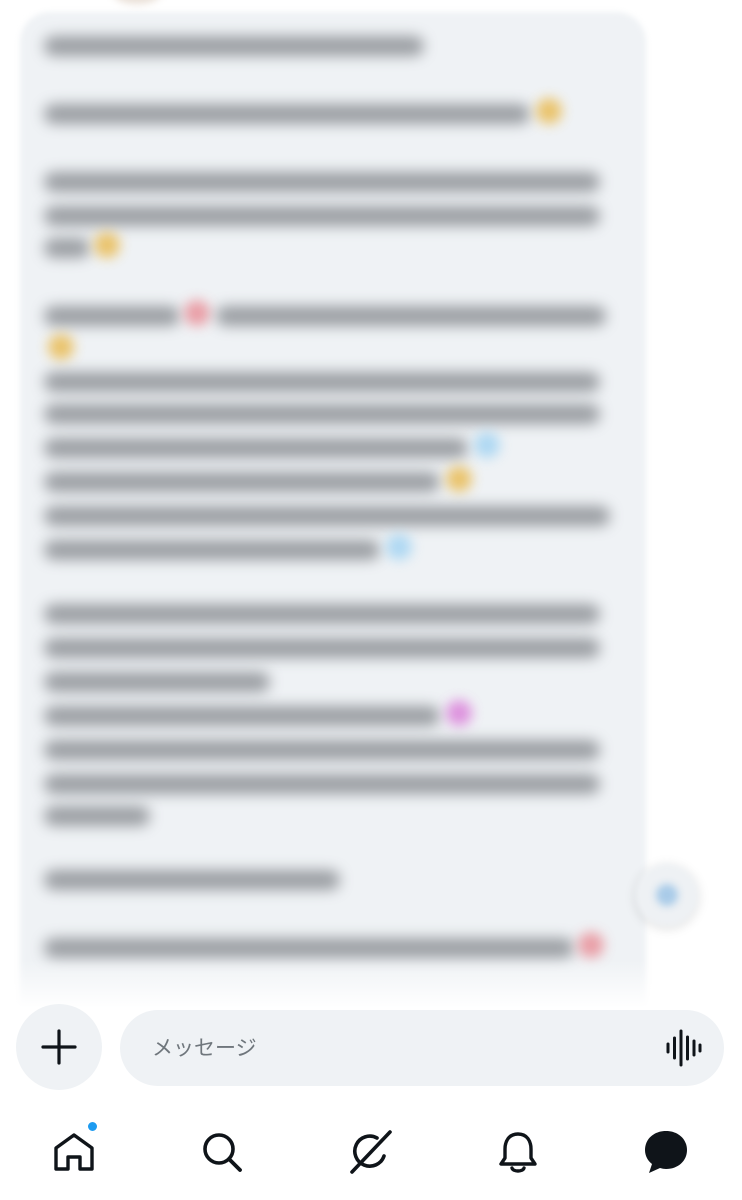 Image resolution: width=742 pixels, height=1200 pixels. Describe the element at coordinates (667, 895) in the screenshot. I see `arrow-down-icon` at that location.